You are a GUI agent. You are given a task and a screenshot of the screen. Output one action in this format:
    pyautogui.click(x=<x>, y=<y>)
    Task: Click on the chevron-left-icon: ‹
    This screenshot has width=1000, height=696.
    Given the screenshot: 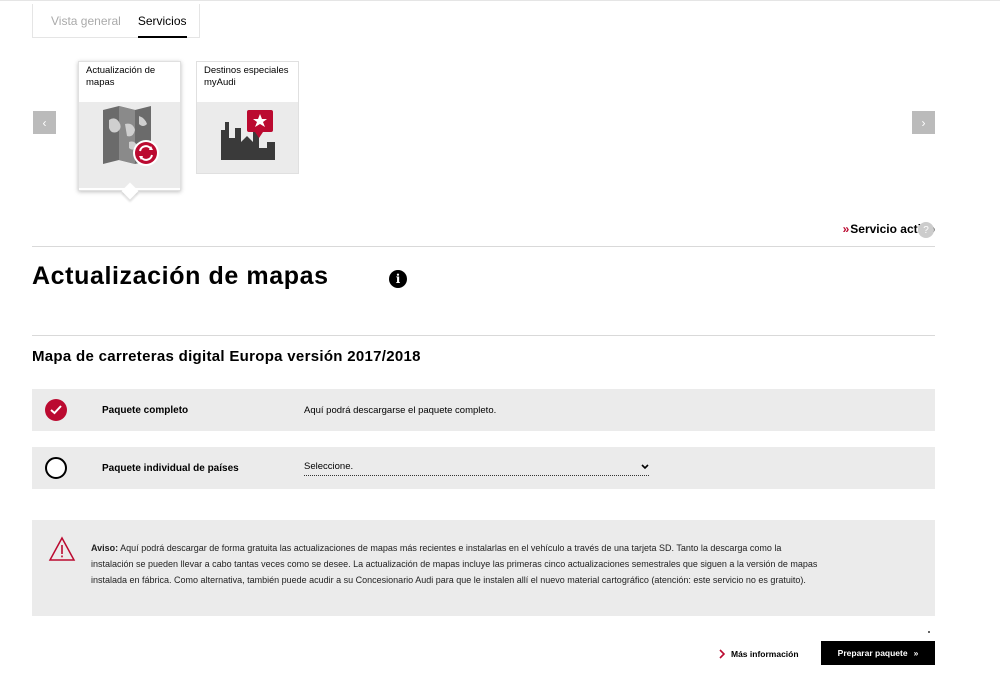 What is the action you would take?
    pyautogui.click(x=44, y=122)
    